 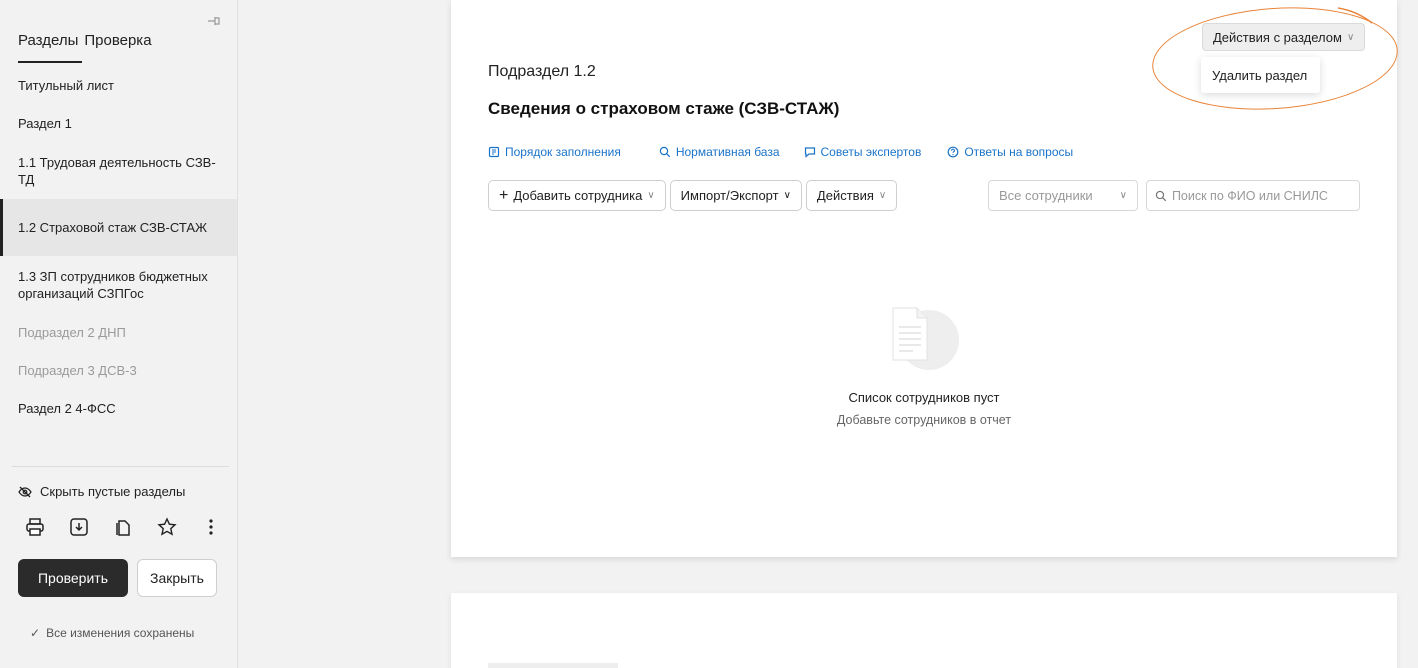 I want to click on section-actions-button: Действия с разделом ∨, so click(x=1284, y=37).